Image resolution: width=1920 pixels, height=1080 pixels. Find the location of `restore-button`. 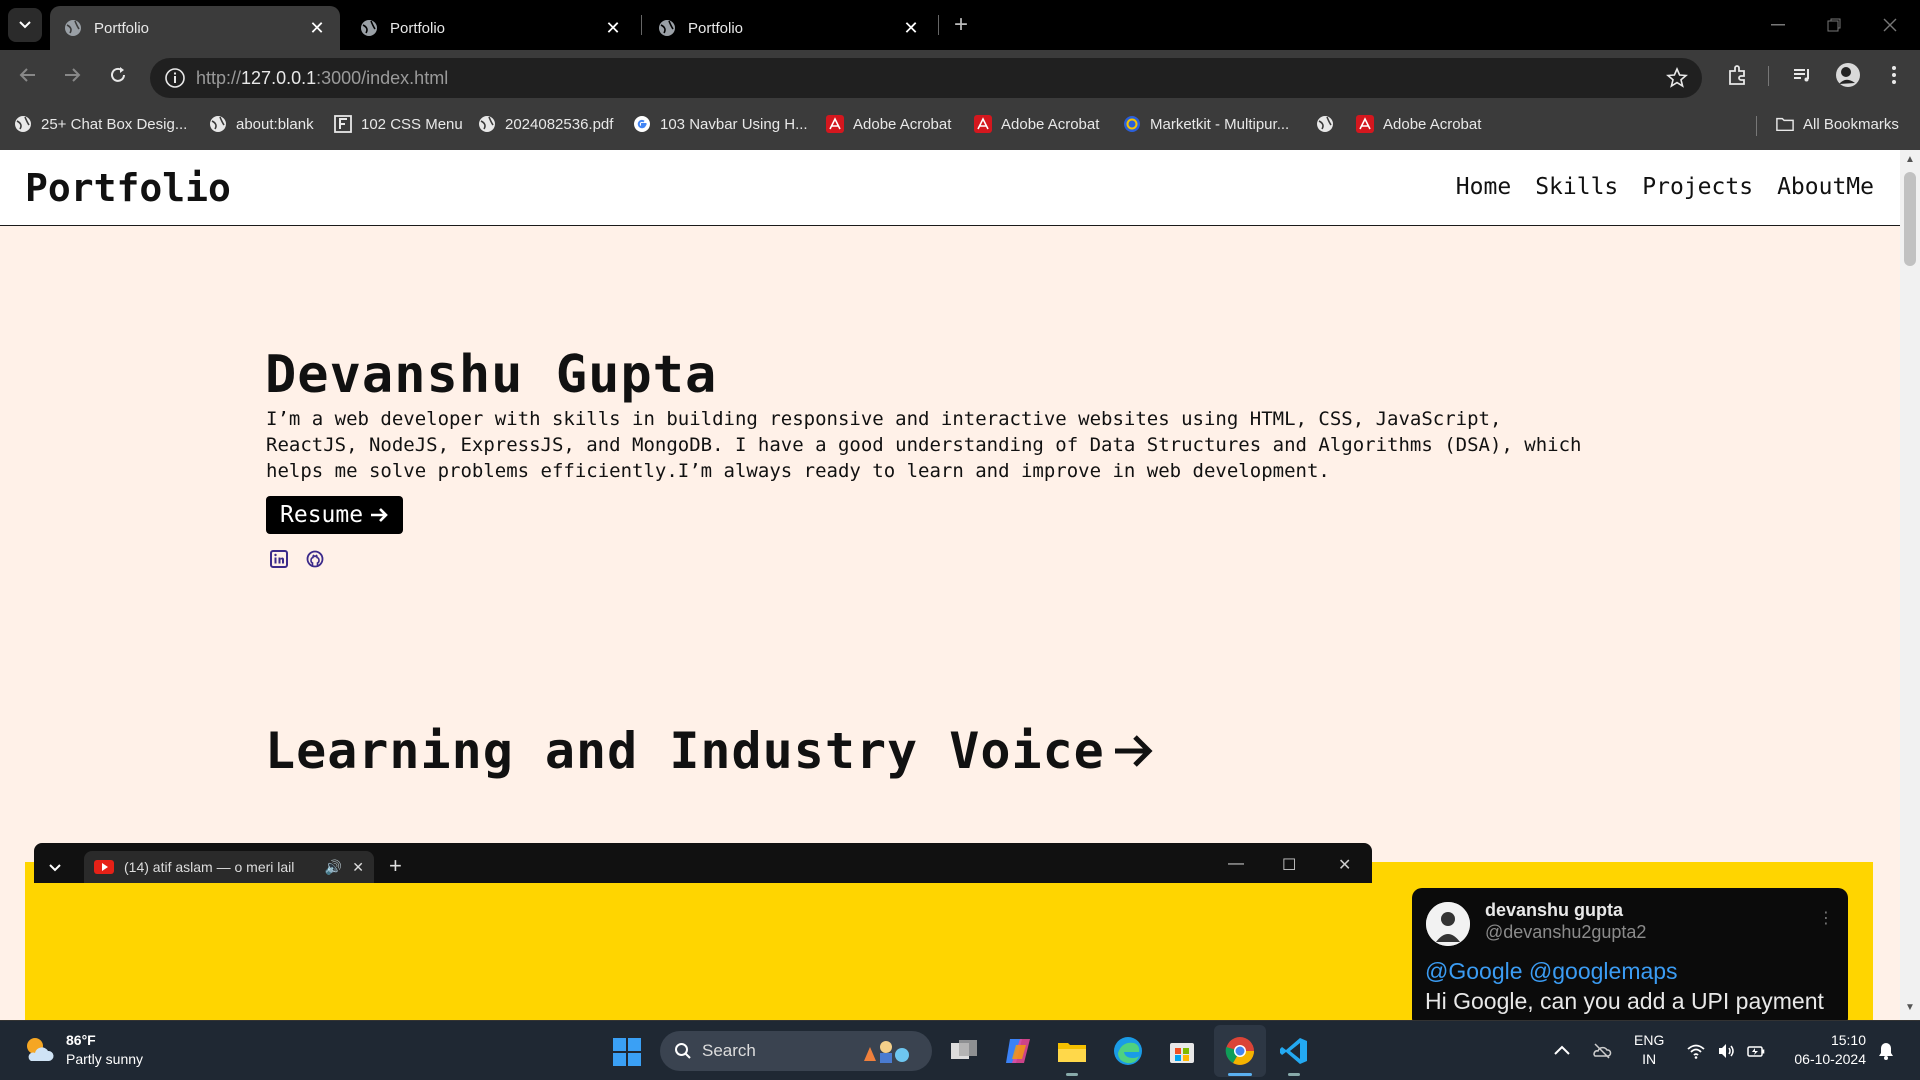

restore-button is located at coordinates (1834, 25).